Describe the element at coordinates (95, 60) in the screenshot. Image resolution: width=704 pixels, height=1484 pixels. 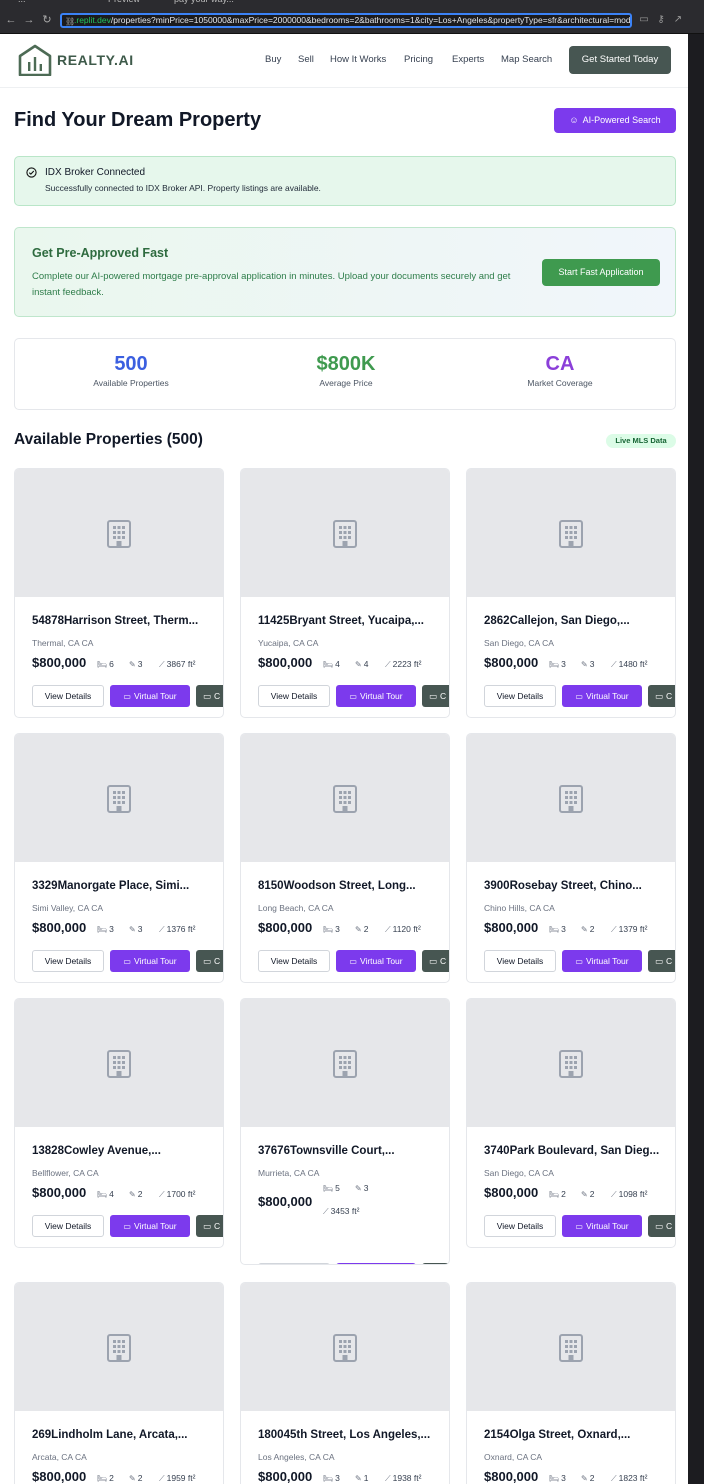
I see `logo-text: REALTY.AI` at that location.